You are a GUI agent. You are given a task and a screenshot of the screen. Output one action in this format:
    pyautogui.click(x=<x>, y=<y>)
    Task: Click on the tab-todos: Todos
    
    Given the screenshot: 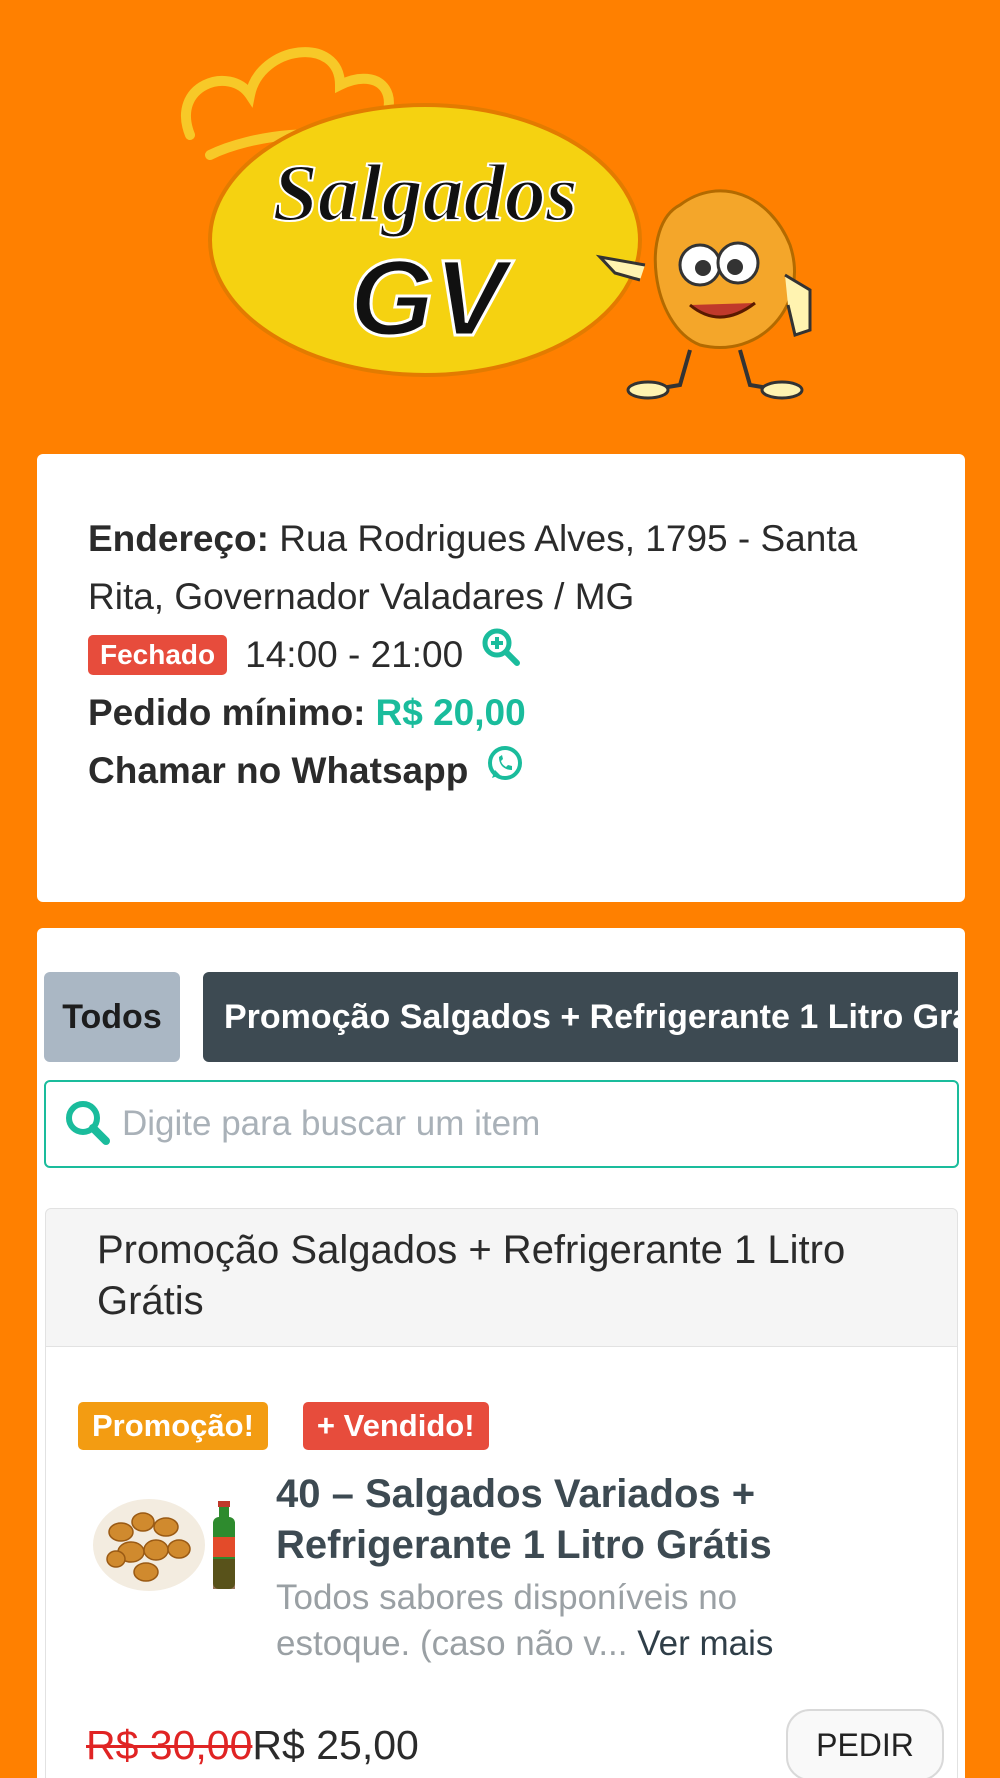 What is the action you would take?
    pyautogui.click(x=112, y=1017)
    